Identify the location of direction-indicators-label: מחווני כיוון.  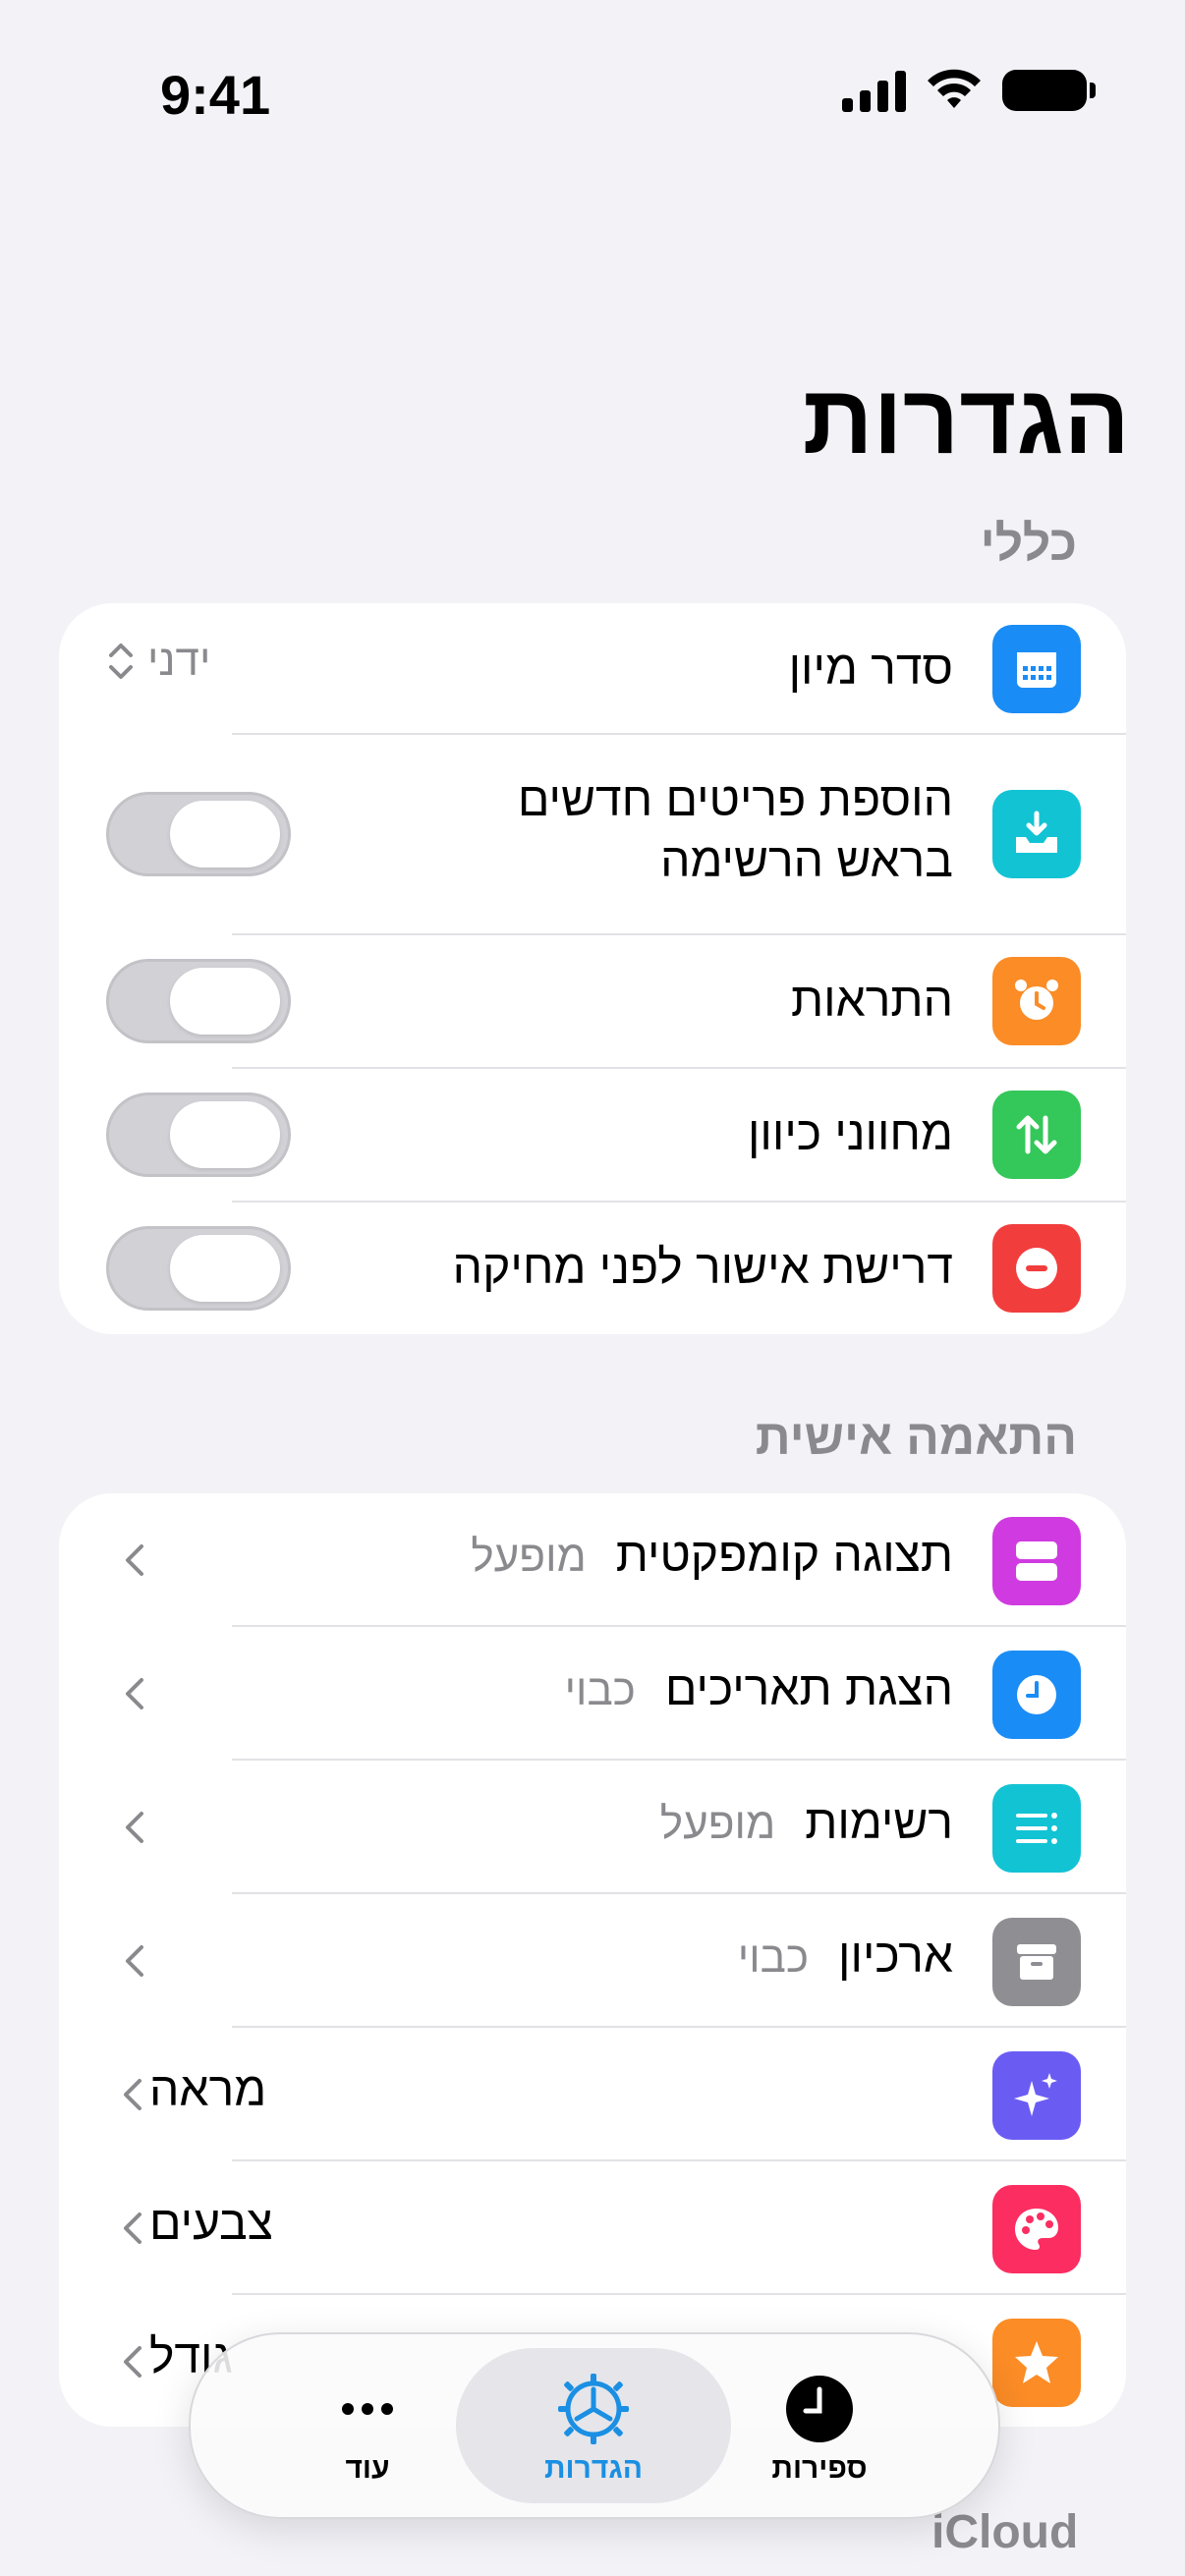
(850, 1134).